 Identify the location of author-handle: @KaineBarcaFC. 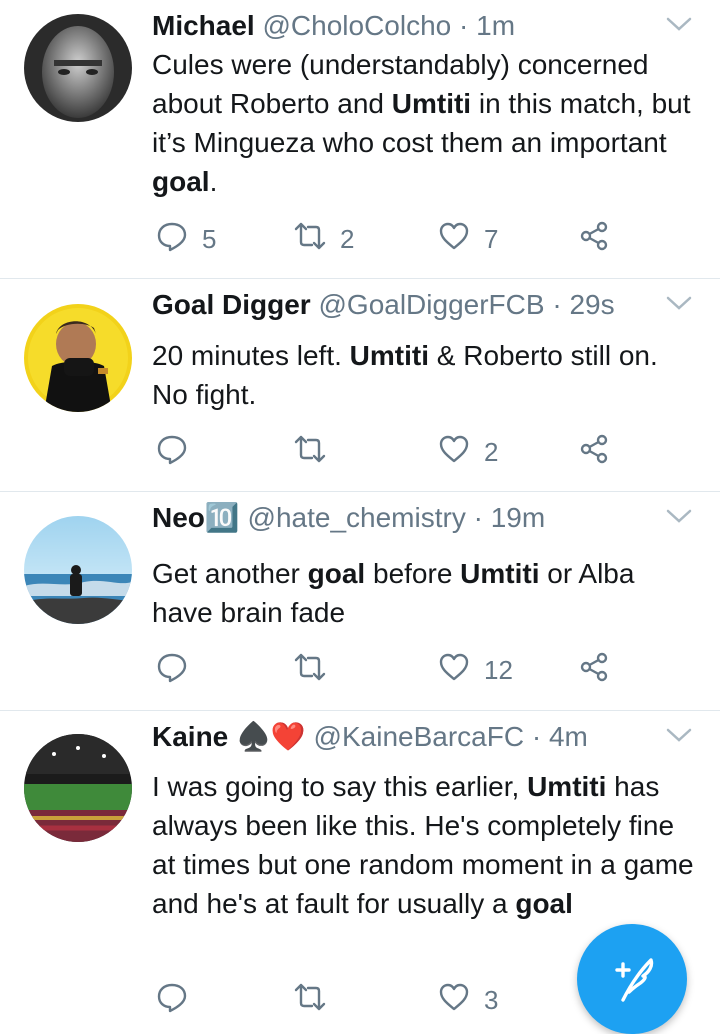
(419, 736).